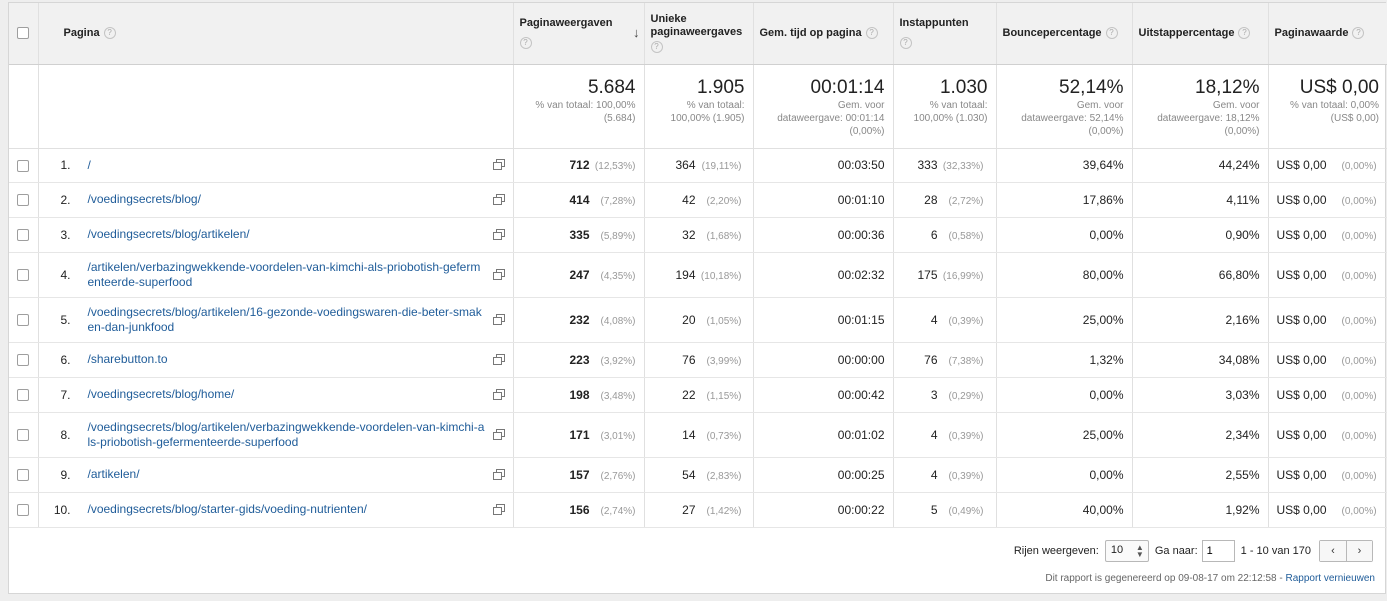  What do you see at coordinates (963, 276) in the screenshot?
I see `entrances-pct: (16,99%)` at bounding box center [963, 276].